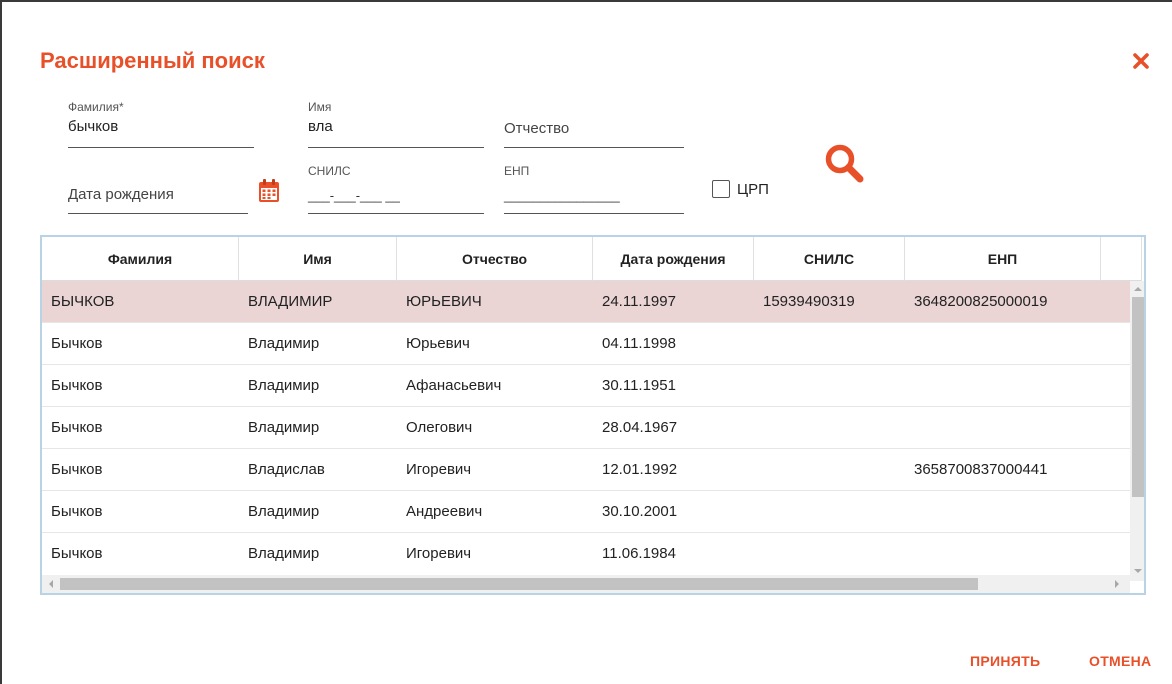 The height and width of the screenshot is (684, 1172). Describe the element at coordinates (592, 386) in the screenshot. I see `table-row: Бычков Владимир Афанасьевич 30.11.1951` at that location.